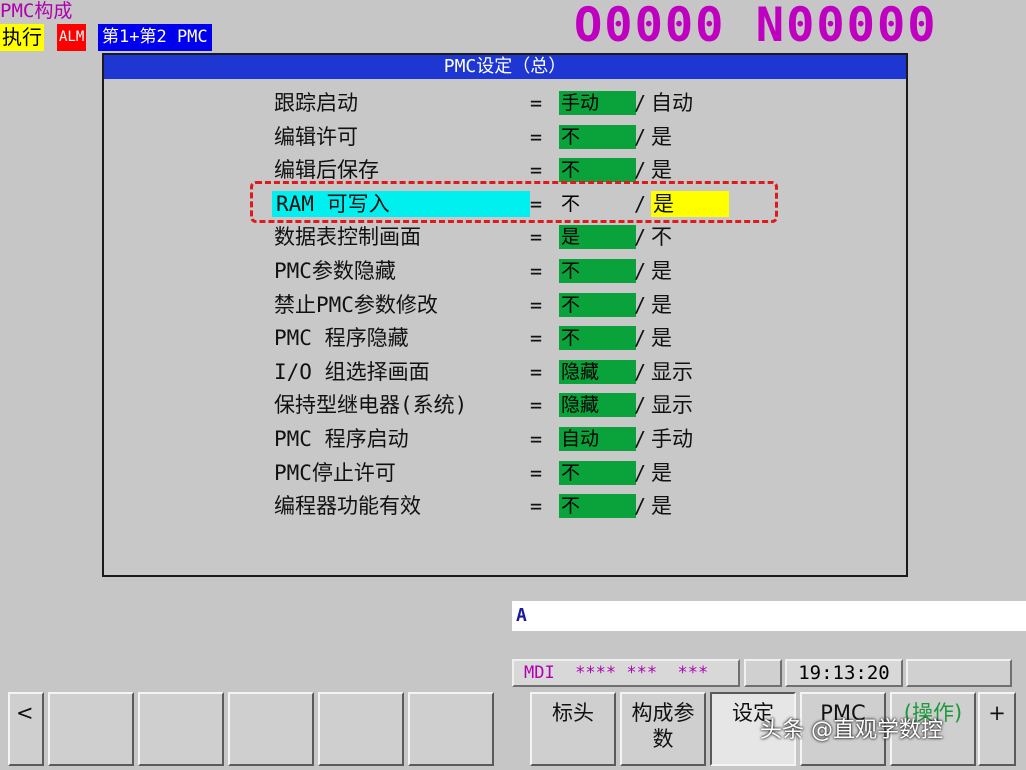  Describe the element at coordinates (347, 237) in the screenshot. I see `setting-label: 数据表控制画面` at that location.